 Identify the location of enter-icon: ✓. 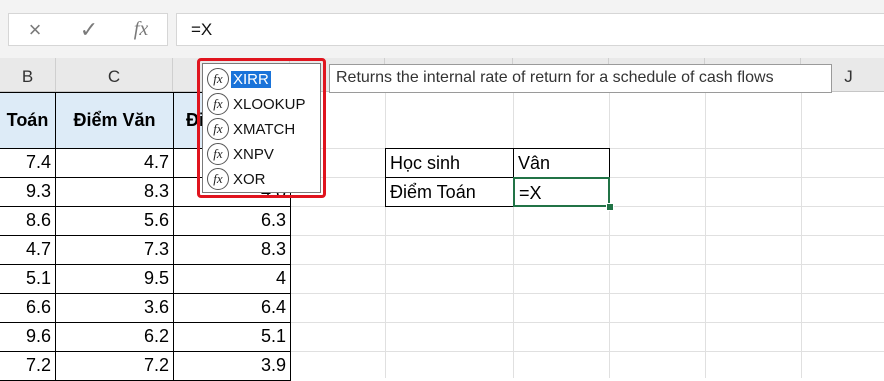
(89, 29).